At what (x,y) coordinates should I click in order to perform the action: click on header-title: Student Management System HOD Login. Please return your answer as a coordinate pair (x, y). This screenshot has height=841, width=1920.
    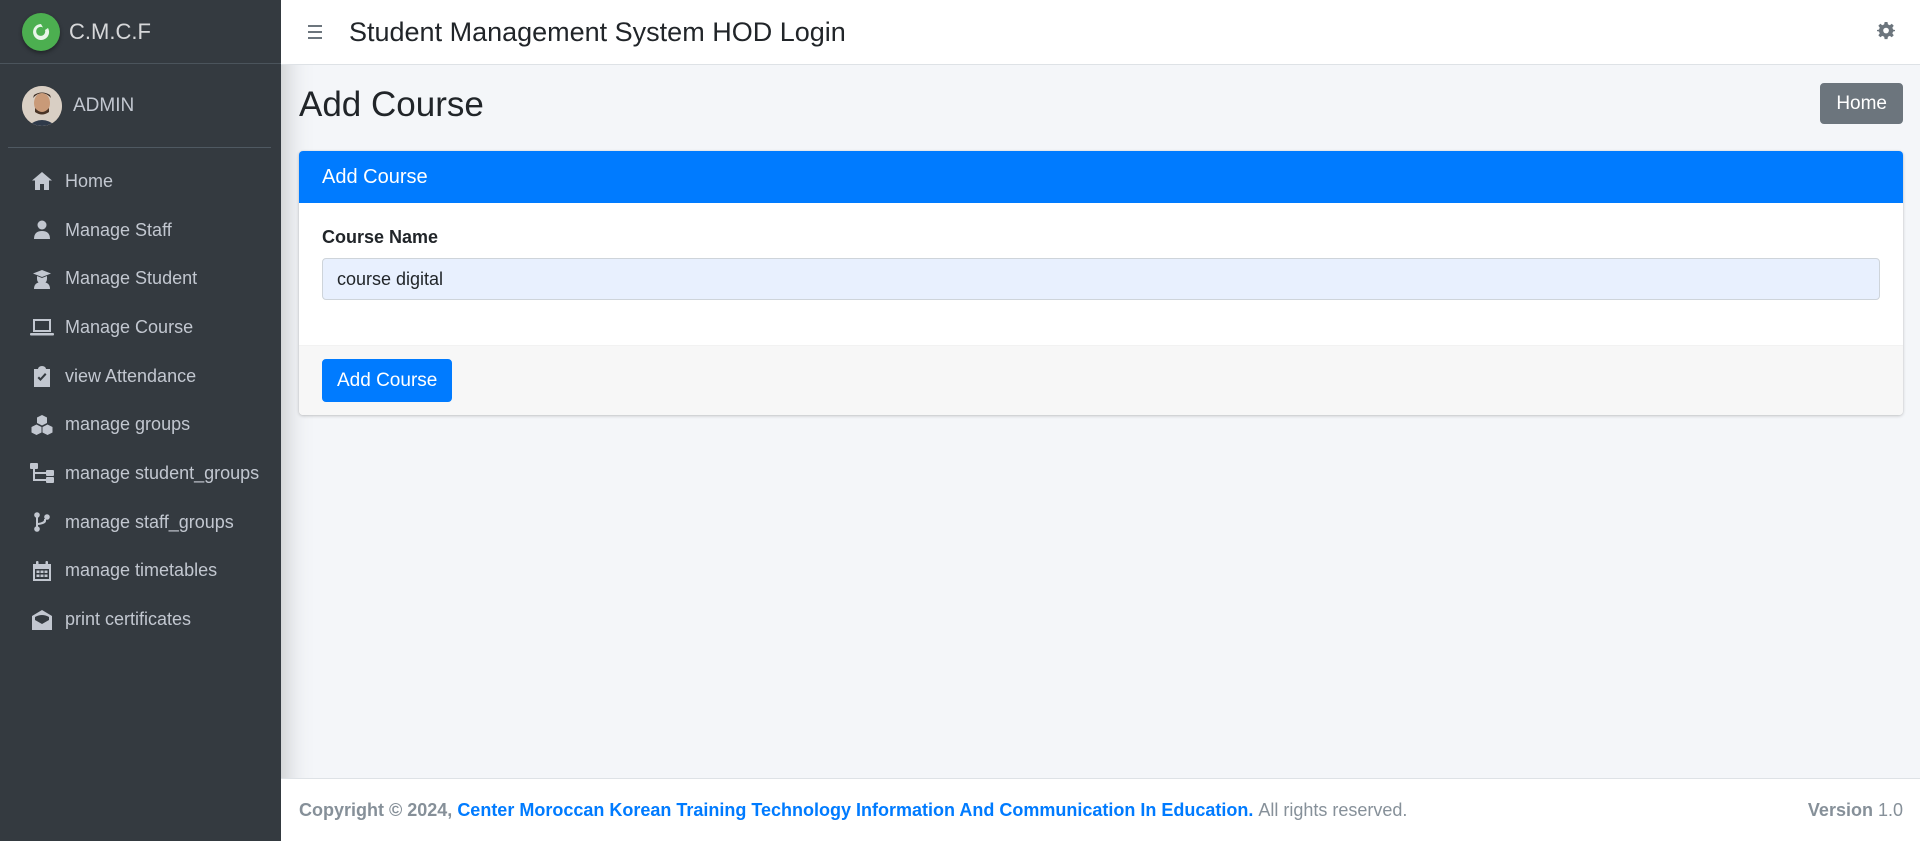
    Looking at the image, I should click on (597, 31).